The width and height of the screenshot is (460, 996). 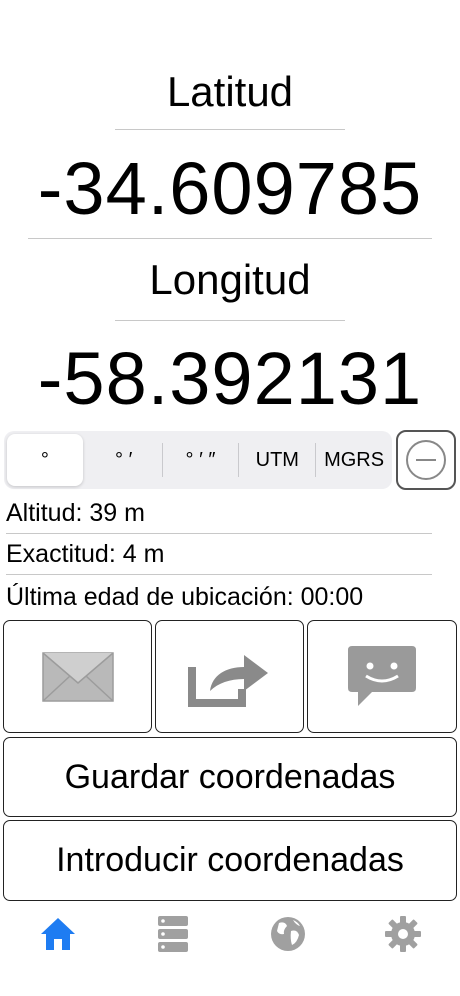 What do you see at coordinates (75, 513) in the screenshot?
I see `altitude-text: Altitud: 39 m` at bounding box center [75, 513].